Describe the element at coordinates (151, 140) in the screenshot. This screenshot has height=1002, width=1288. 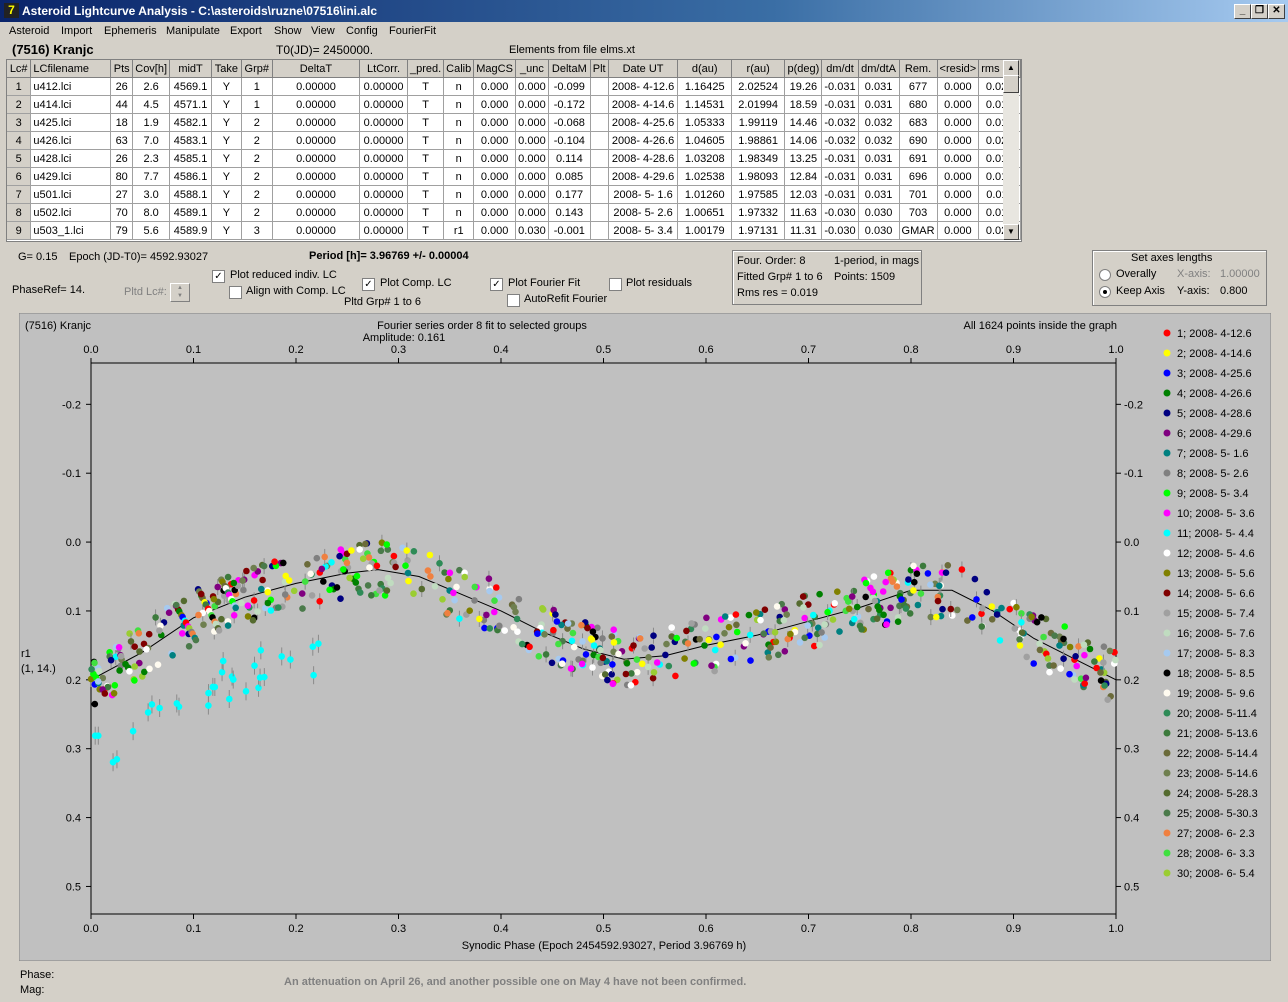
I see `table-cell: 7.0` at that location.